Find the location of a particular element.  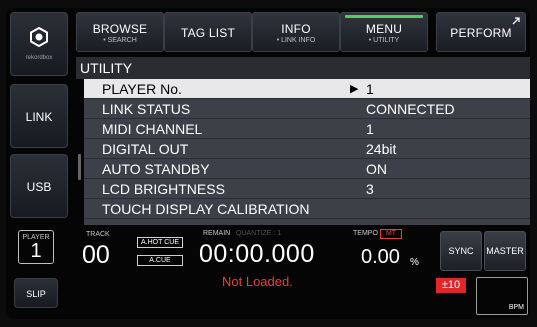

utility-row-player-no: PLAYER No. ▶ 1 is located at coordinates (307, 89).